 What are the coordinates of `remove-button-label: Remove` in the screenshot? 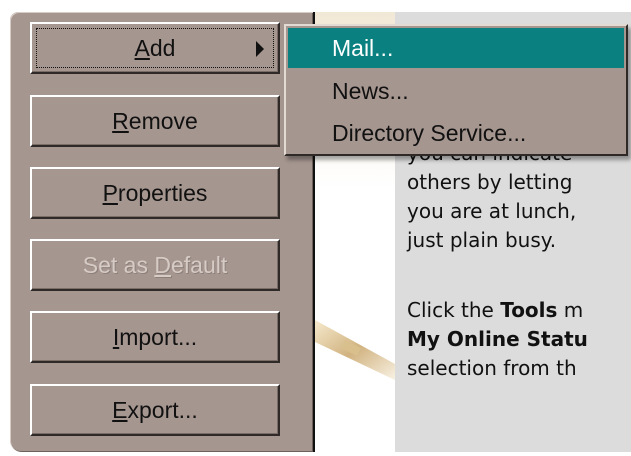 It's located at (155, 120).